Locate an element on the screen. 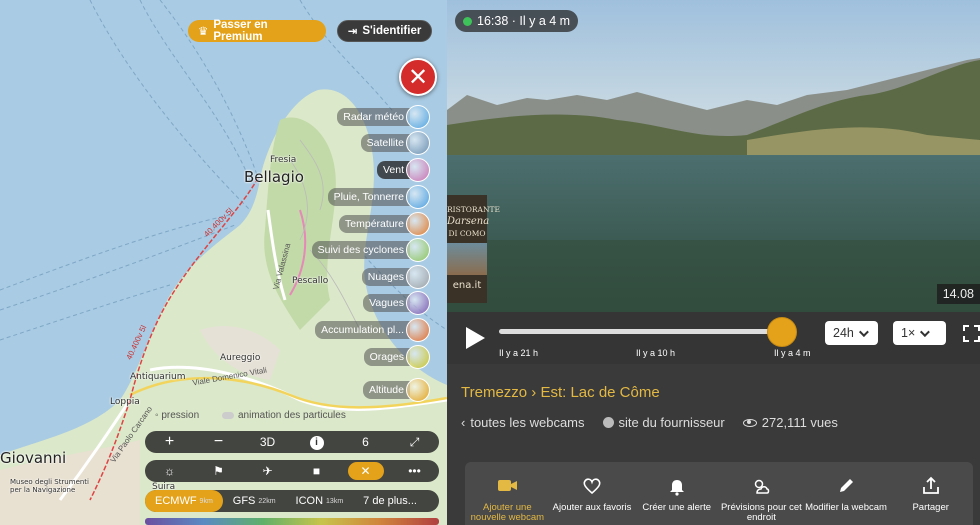 The height and width of the screenshot is (525, 980). speed-select: 1× is located at coordinates (919, 333).